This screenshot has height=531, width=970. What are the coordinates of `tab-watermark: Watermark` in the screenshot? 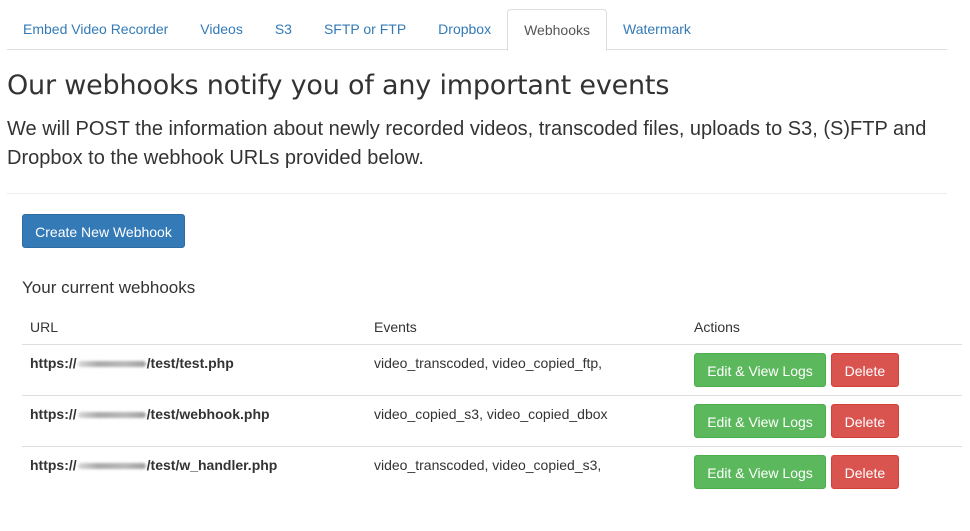 It's located at (657, 29).